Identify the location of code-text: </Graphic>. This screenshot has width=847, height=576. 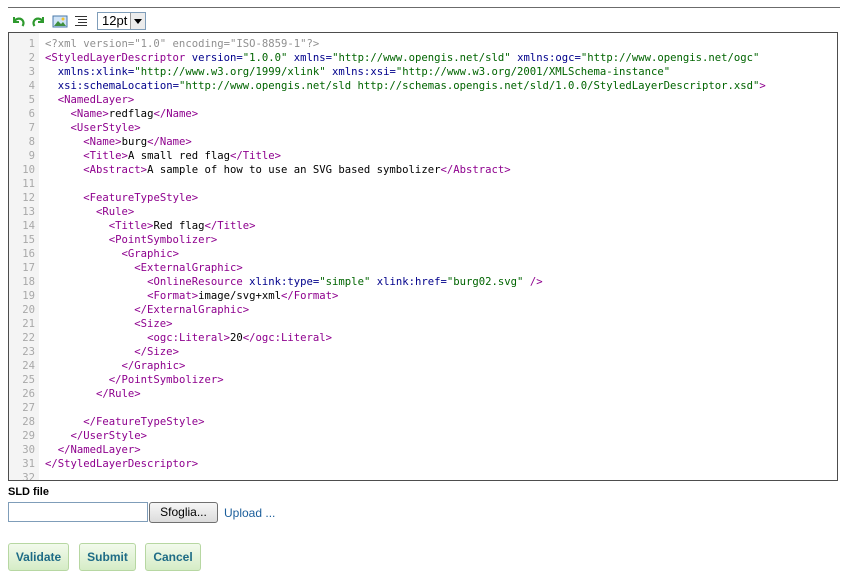
(115, 366).